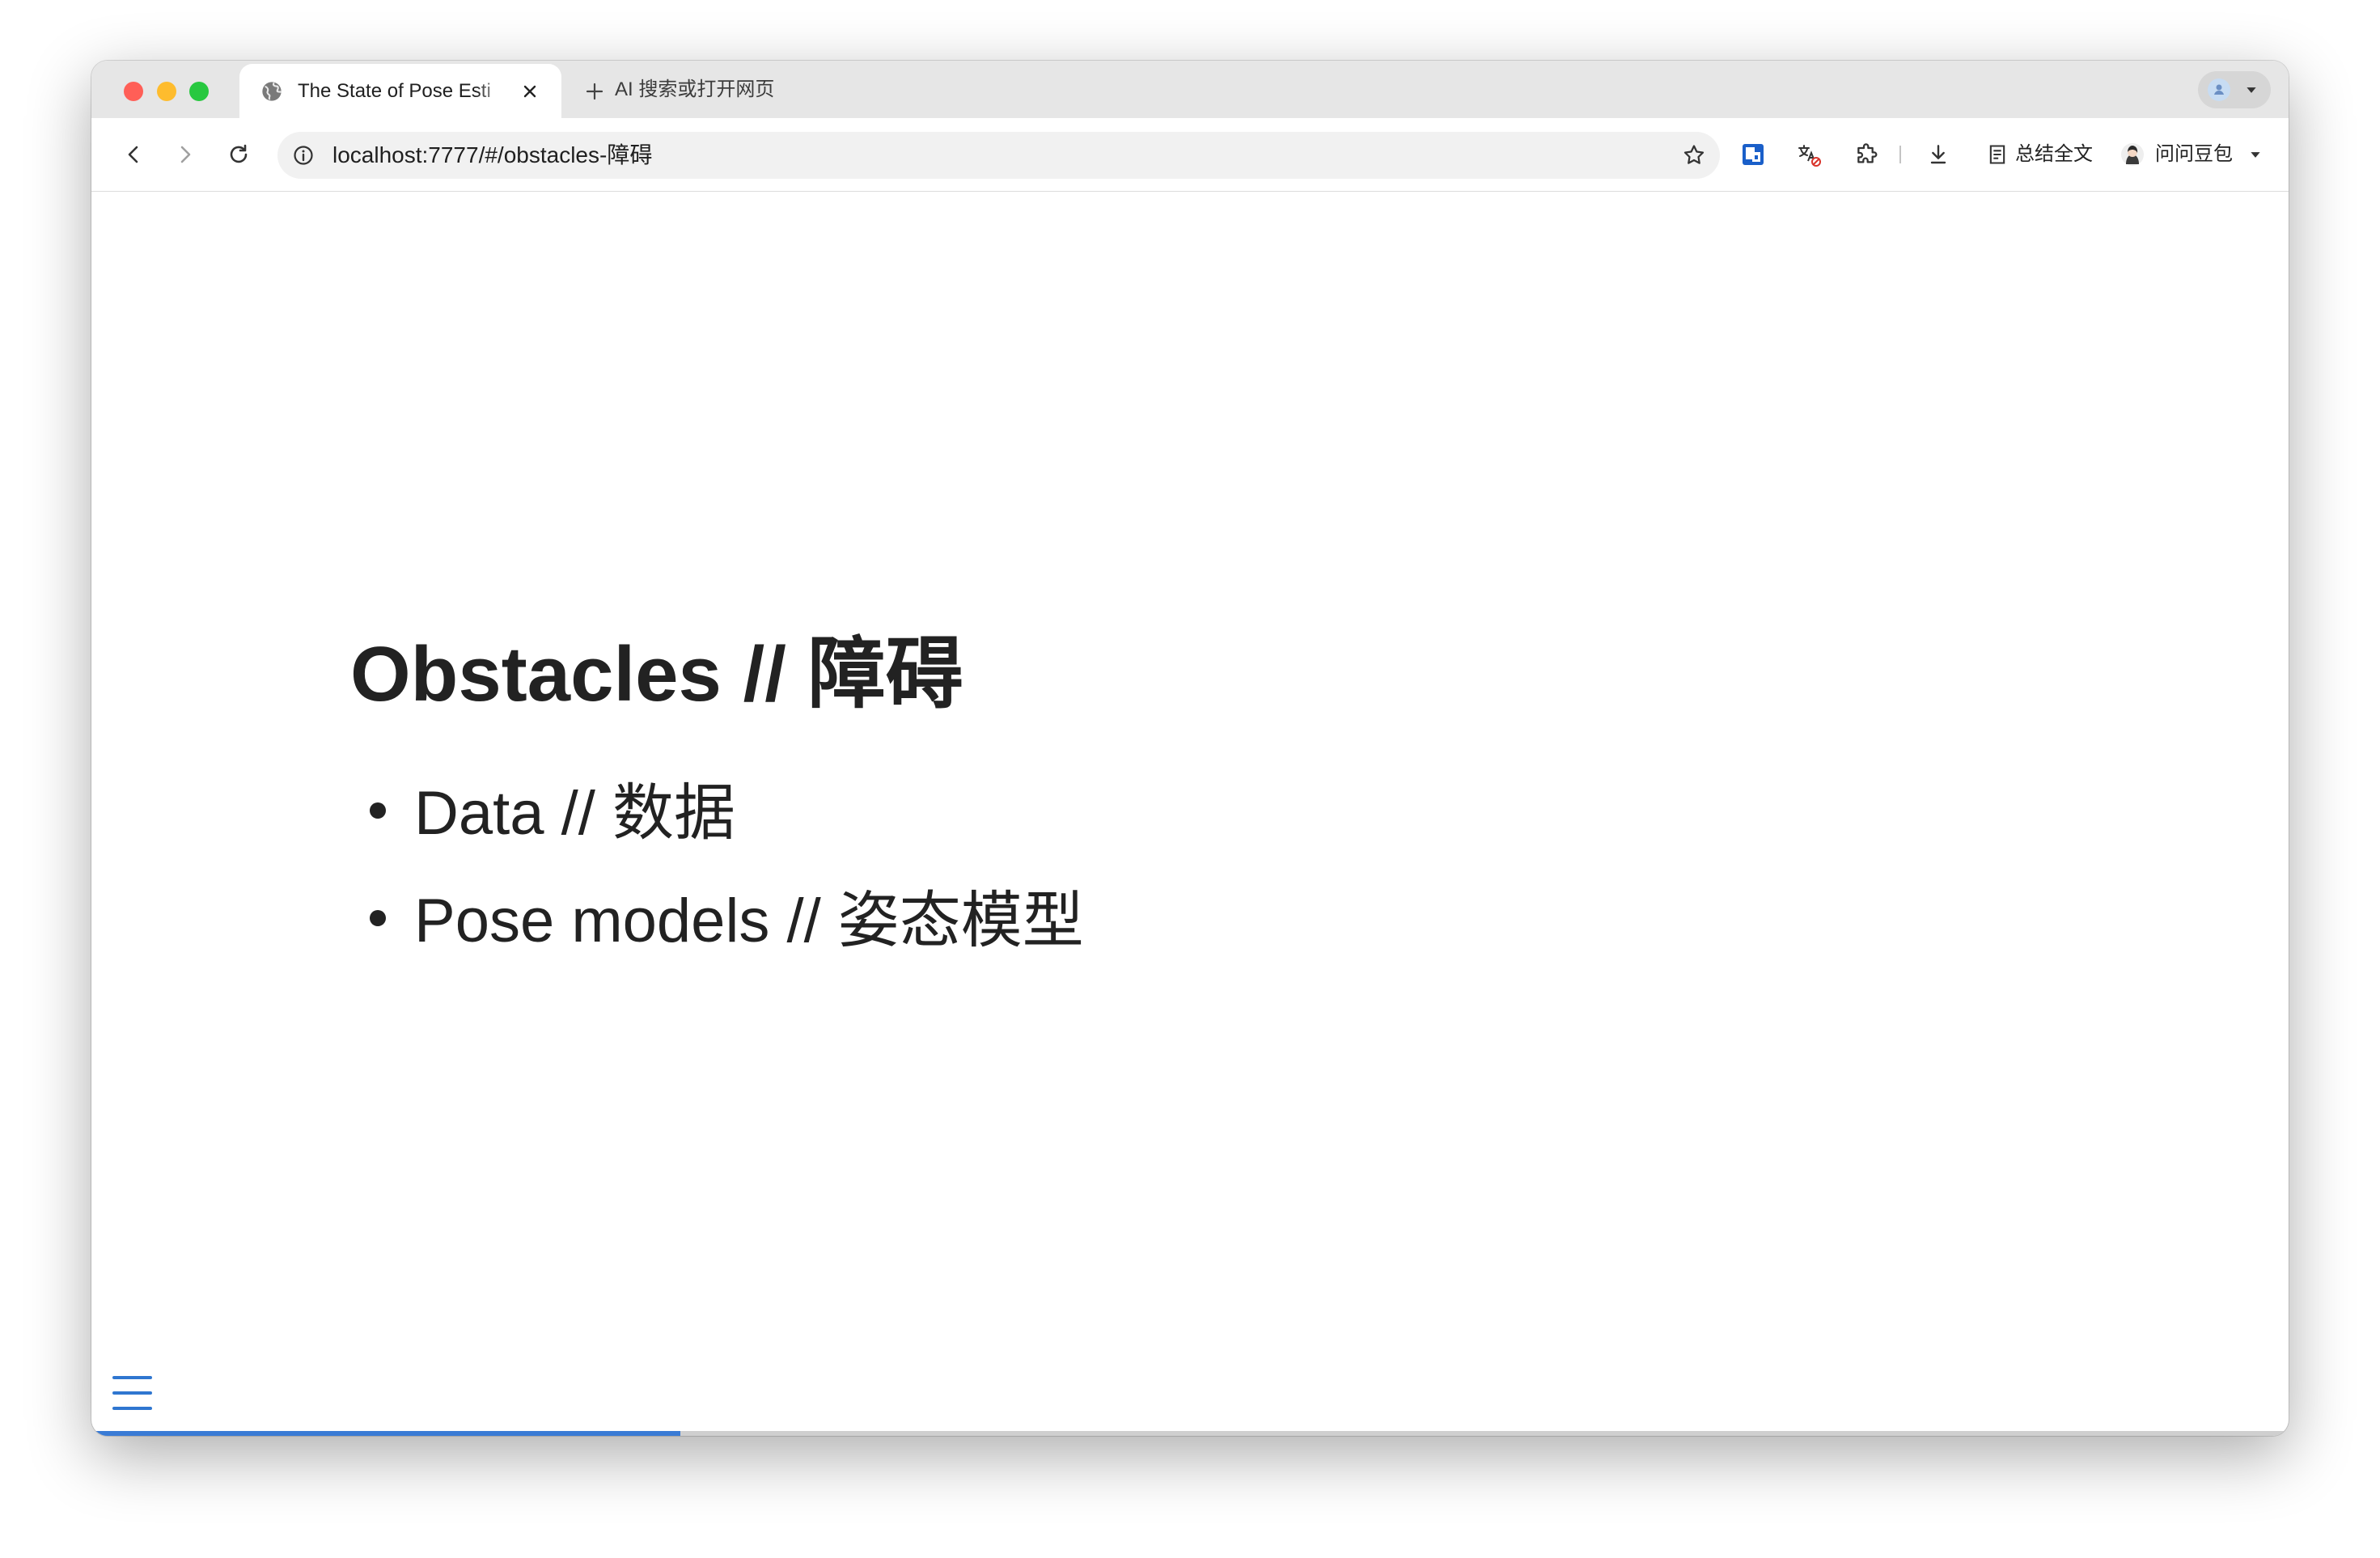 The width and height of the screenshot is (2380, 1558). What do you see at coordinates (1190, 1433) in the screenshot?
I see `slide-progress-bar` at bounding box center [1190, 1433].